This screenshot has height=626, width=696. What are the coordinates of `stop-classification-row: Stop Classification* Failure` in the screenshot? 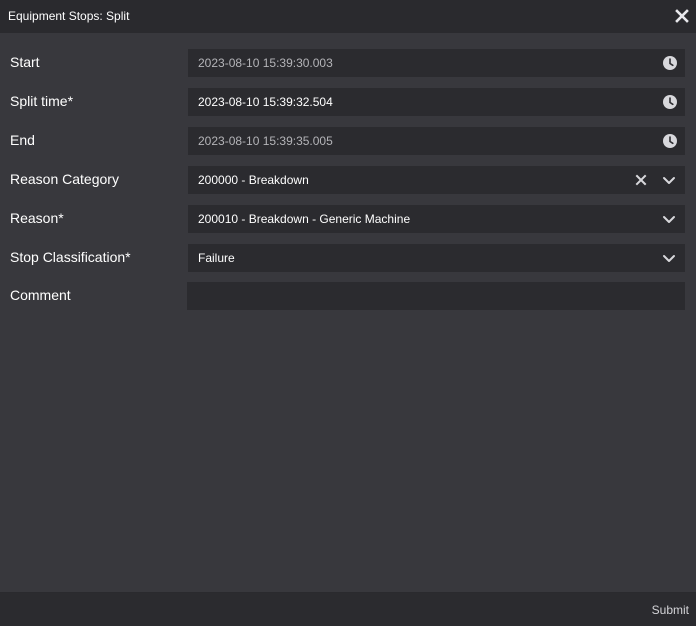 It's located at (348, 258).